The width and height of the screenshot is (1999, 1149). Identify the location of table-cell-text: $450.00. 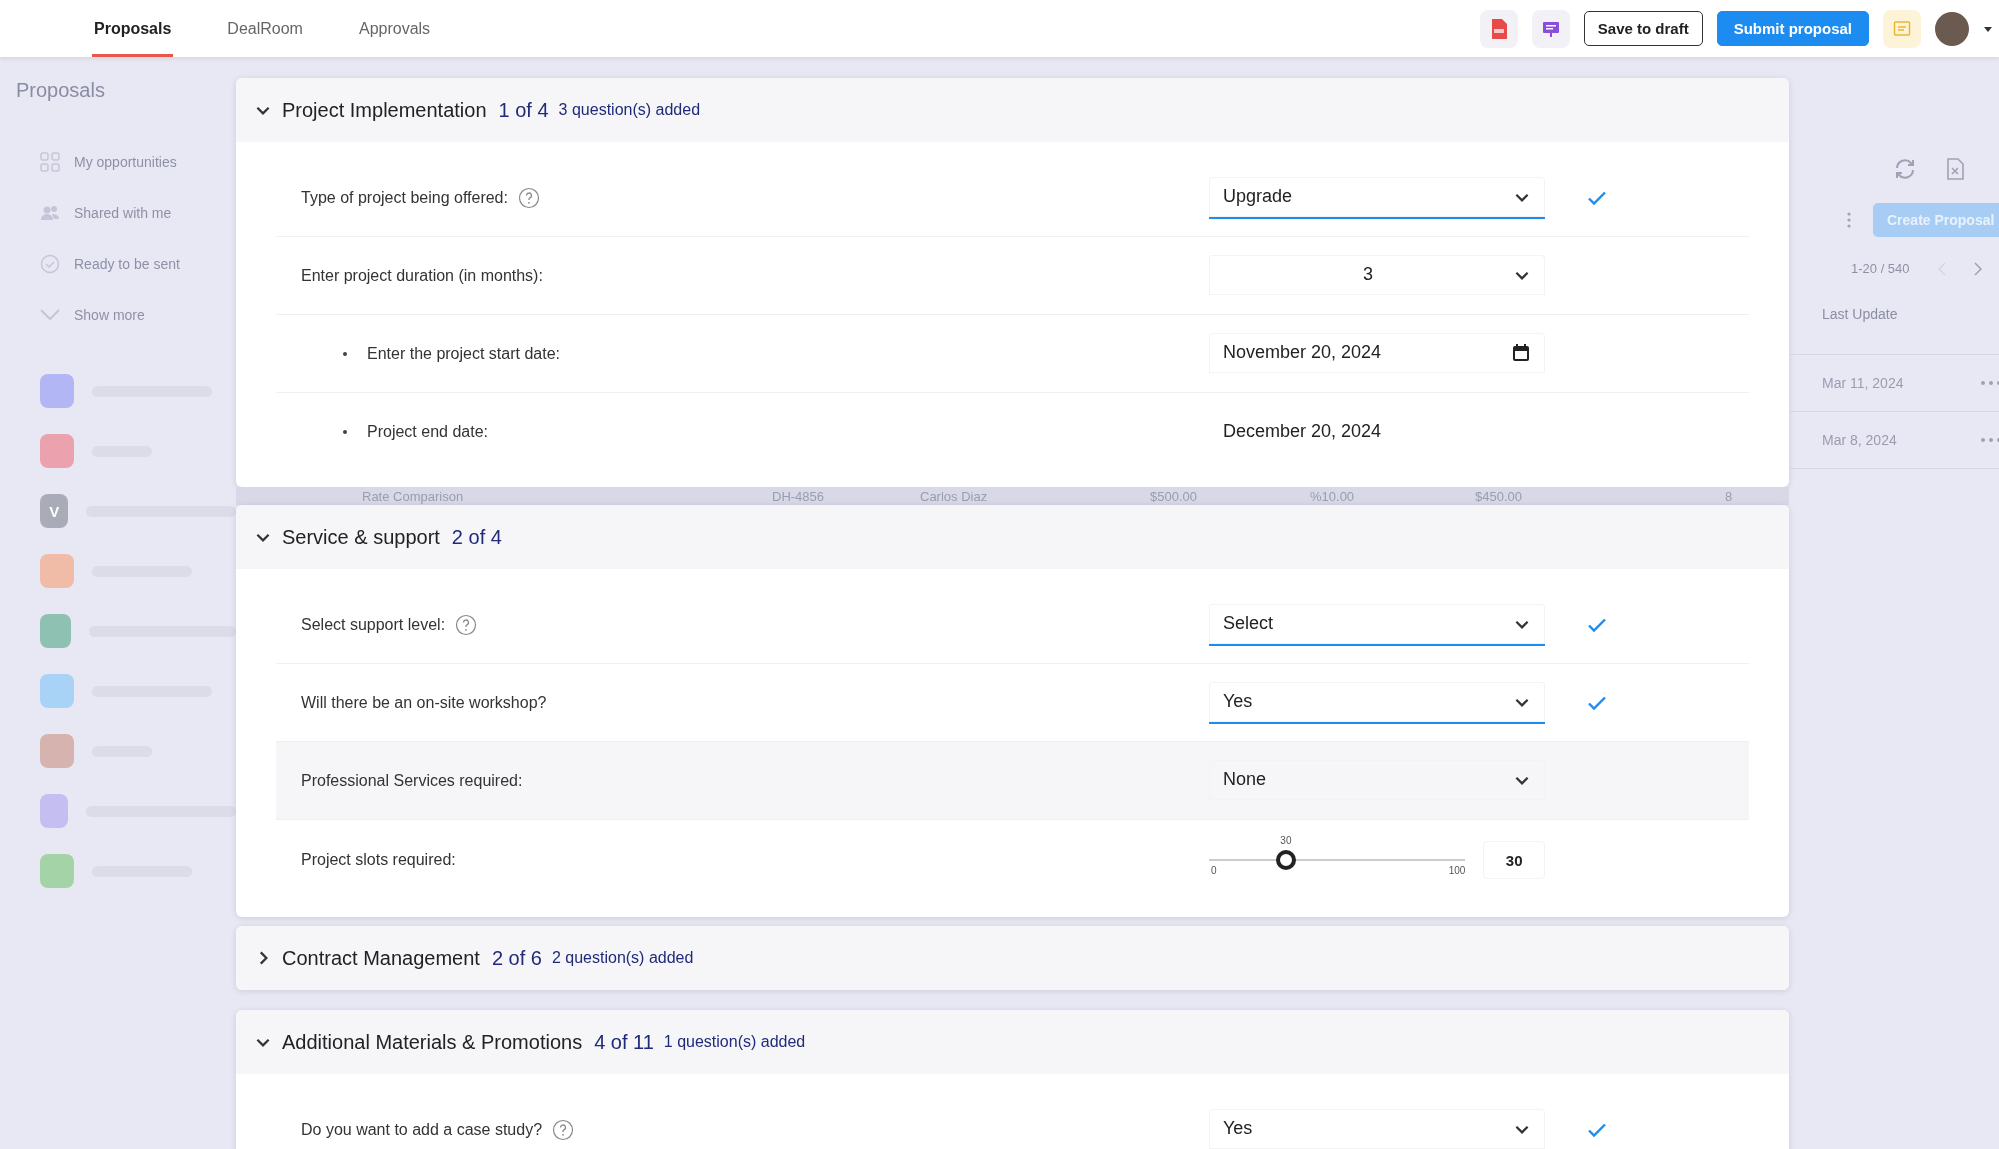
(1499, 496).